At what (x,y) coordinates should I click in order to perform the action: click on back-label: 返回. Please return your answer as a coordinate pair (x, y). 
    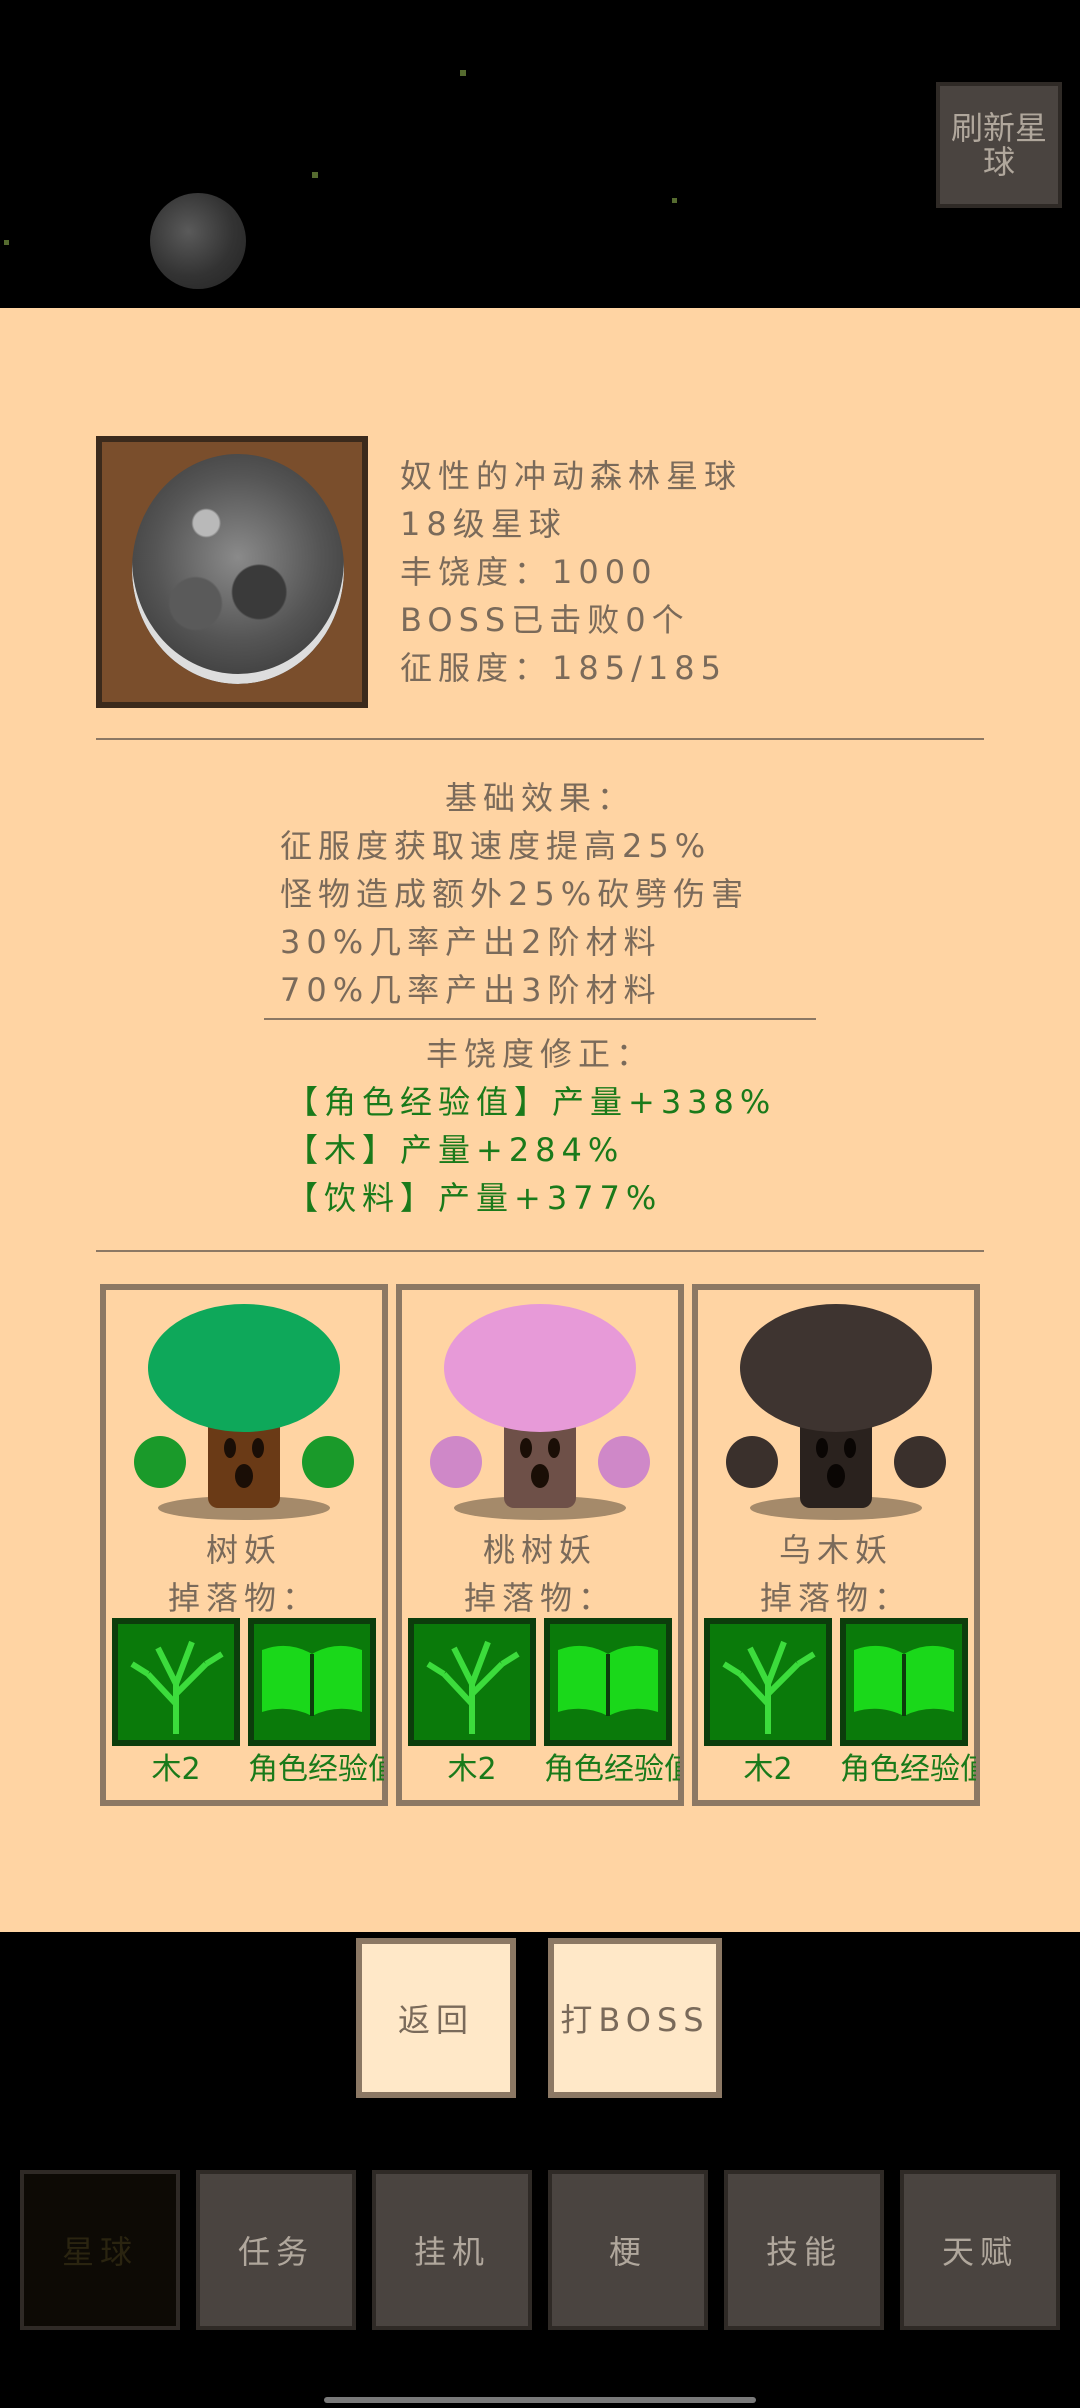
    Looking at the image, I should click on (435, 2020).